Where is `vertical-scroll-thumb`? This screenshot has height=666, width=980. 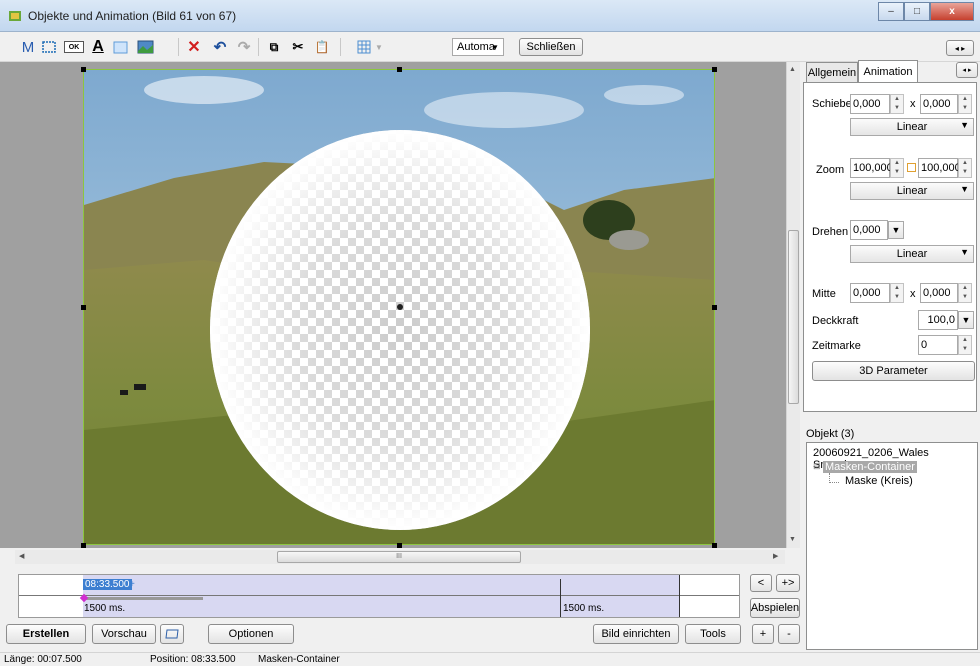
vertical-scroll-thumb is located at coordinates (793, 317).